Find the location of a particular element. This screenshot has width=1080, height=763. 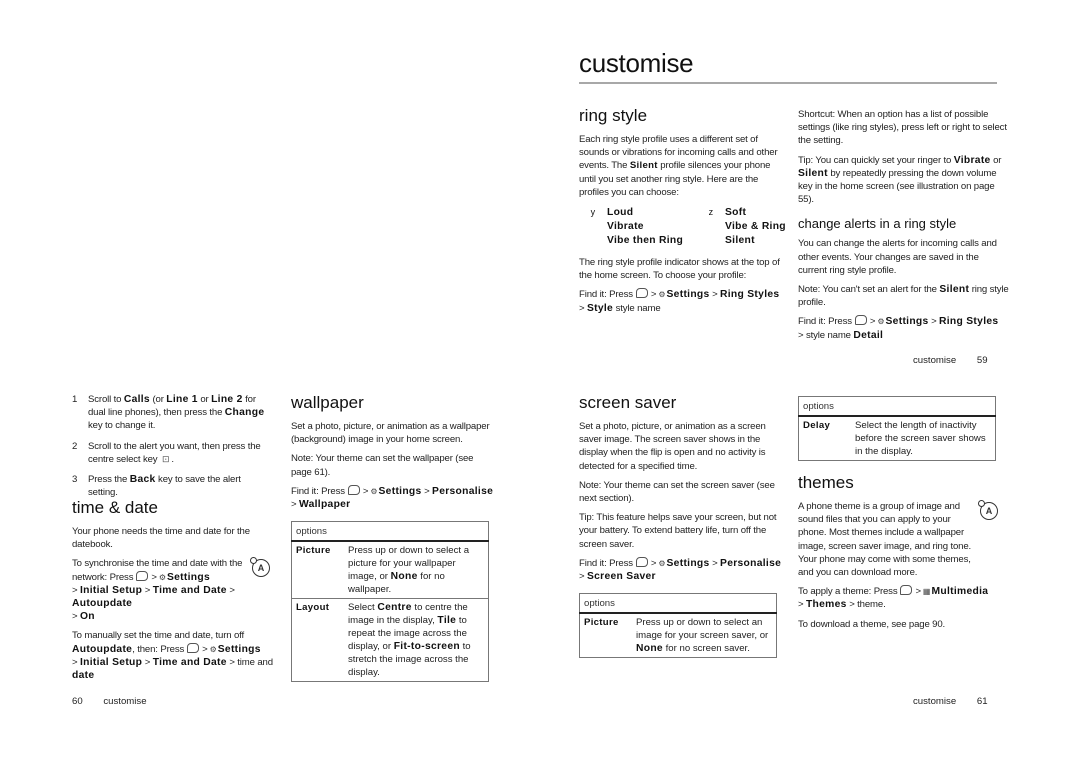

page-number: 59 is located at coordinates (982, 360).